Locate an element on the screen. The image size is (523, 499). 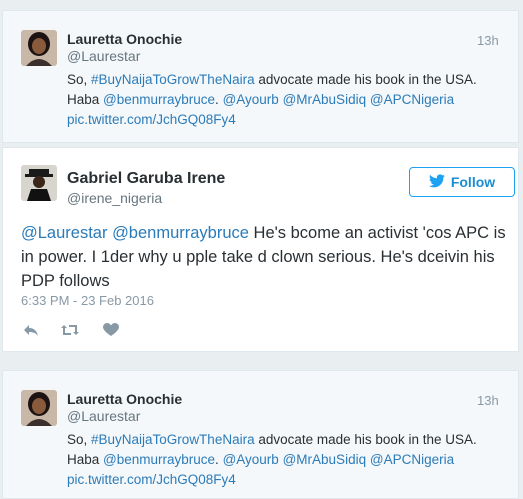
author-handle: @irene_nigeria is located at coordinates (114, 198).